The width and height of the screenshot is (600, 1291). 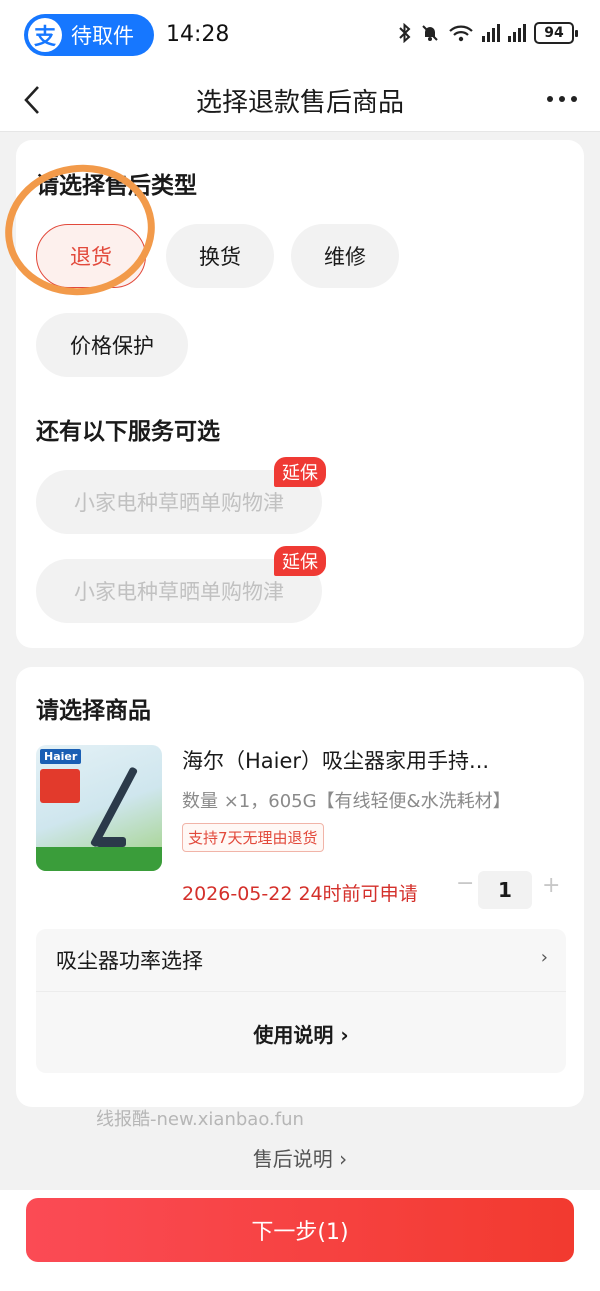 I want to click on product-brand-logo: Haier, so click(x=61, y=756).